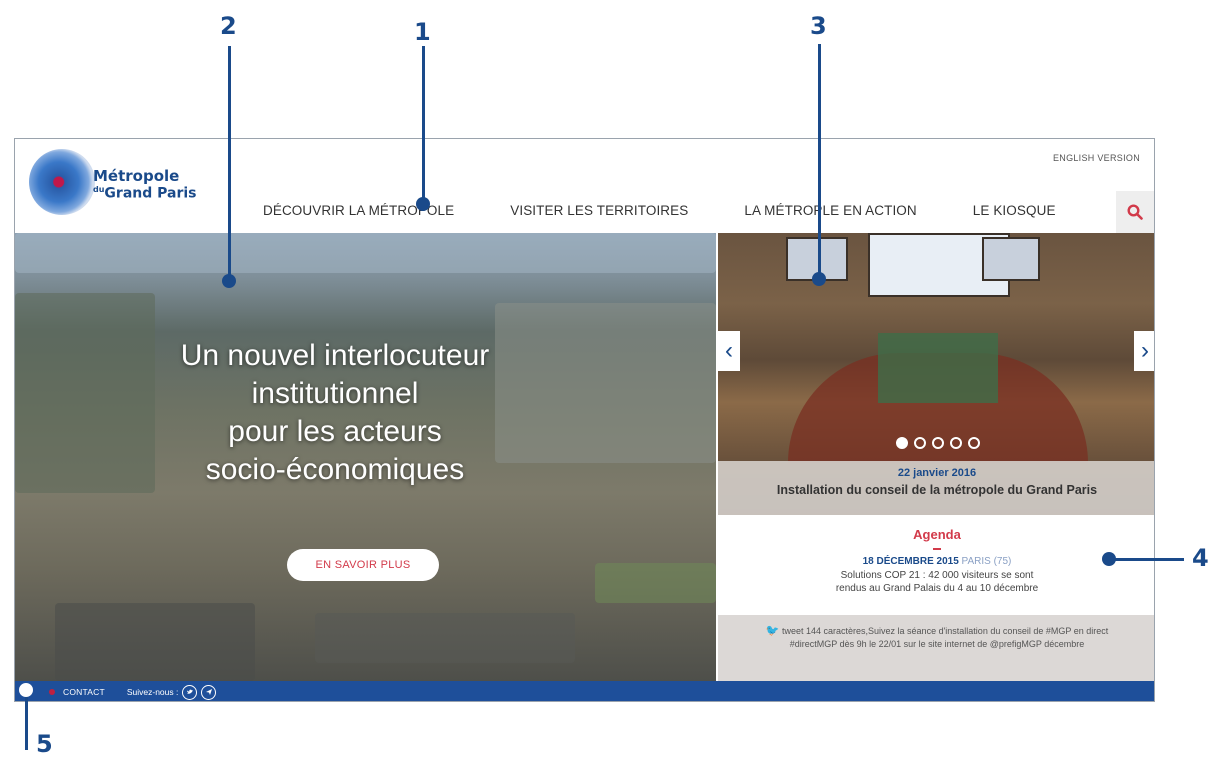 This screenshot has width=1208, height=762. Describe the element at coordinates (335, 355) in the screenshot. I see `hero-title-line: Un nouvel interlocuteur` at that location.